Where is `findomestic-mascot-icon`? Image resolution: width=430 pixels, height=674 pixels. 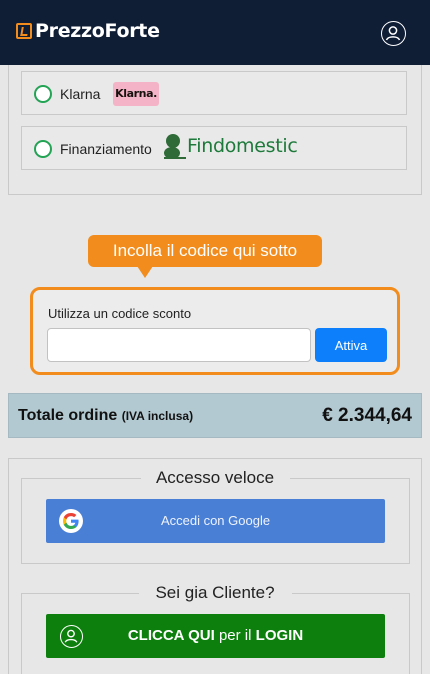 findomestic-mascot-icon is located at coordinates (175, 146).